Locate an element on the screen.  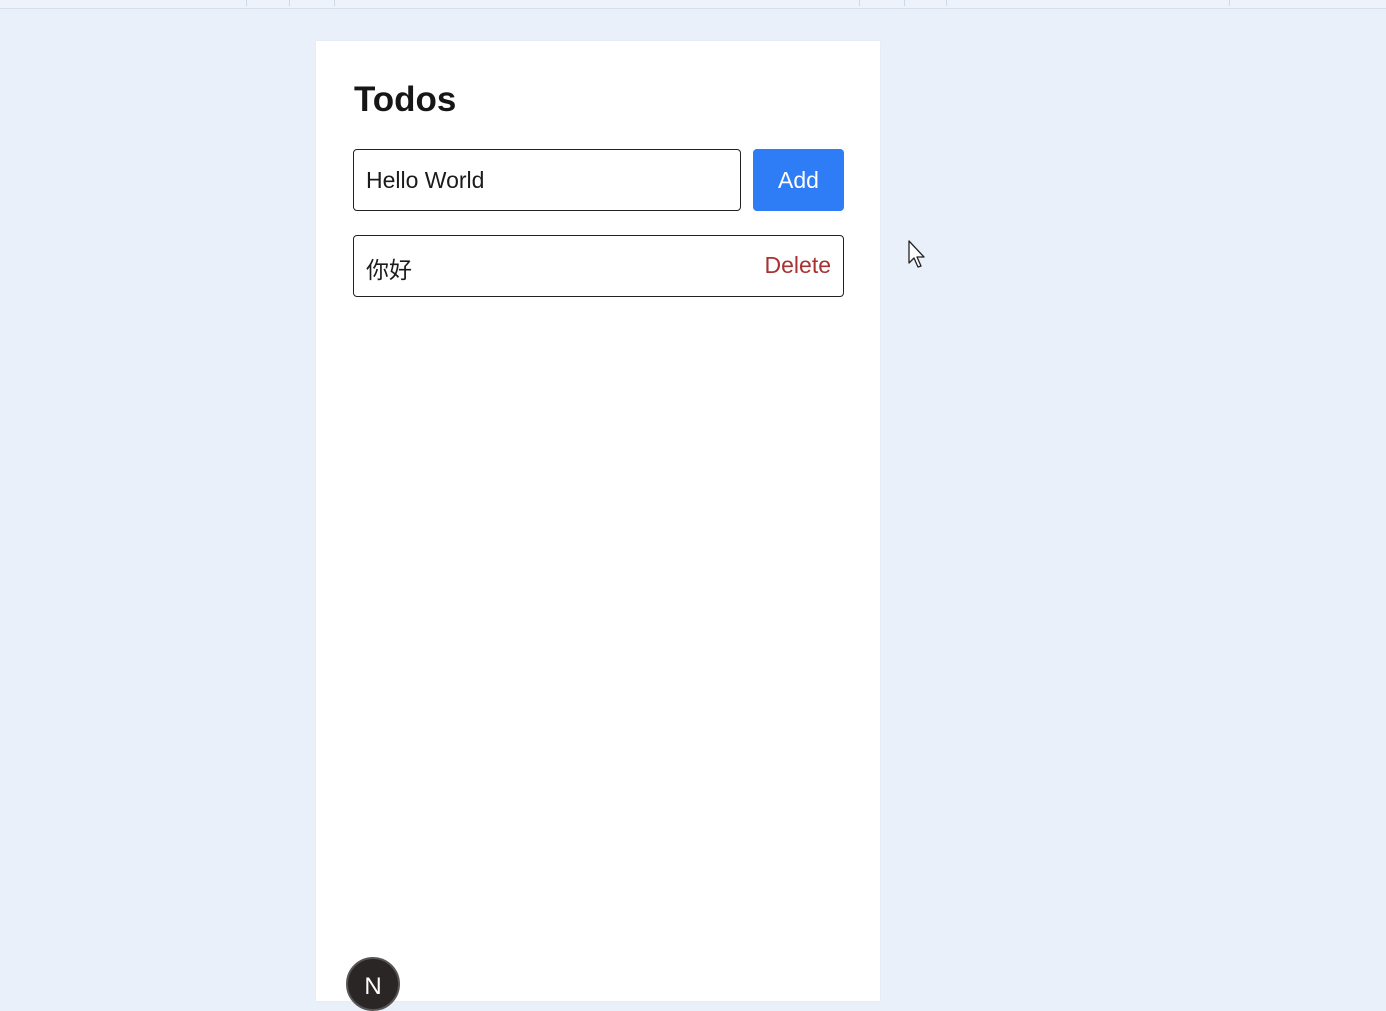
add-button: Add is located at coordinates (798, 180).